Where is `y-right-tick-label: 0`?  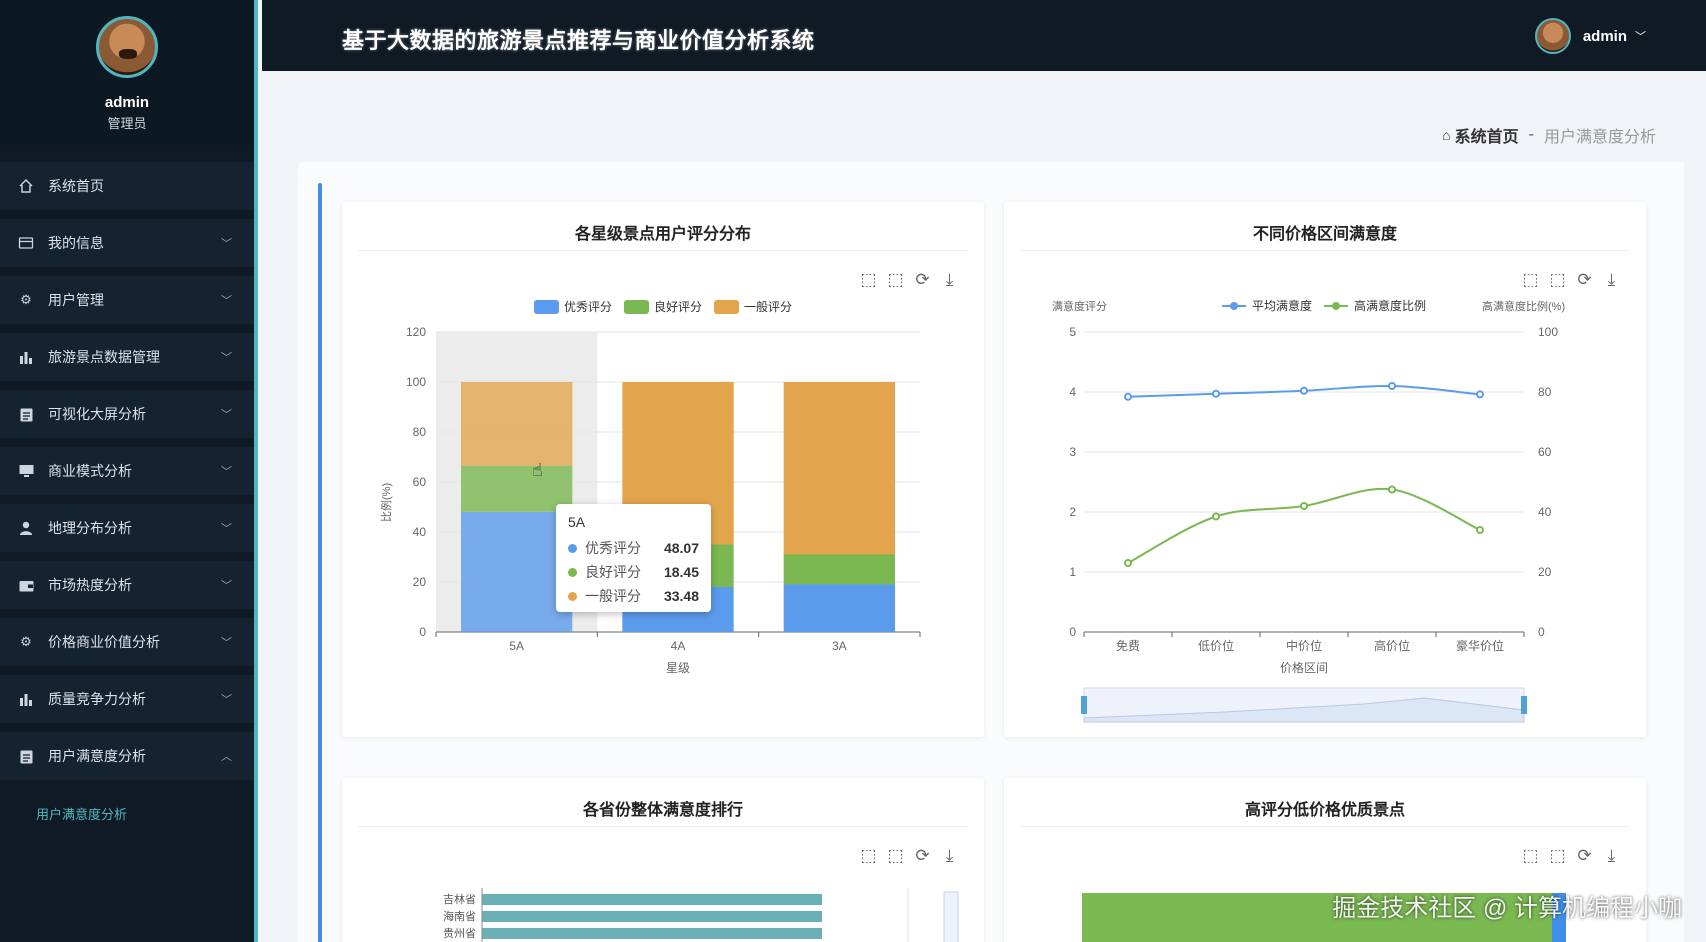
y-right-tick-label: 0 is located at coordinates (1541, 632).